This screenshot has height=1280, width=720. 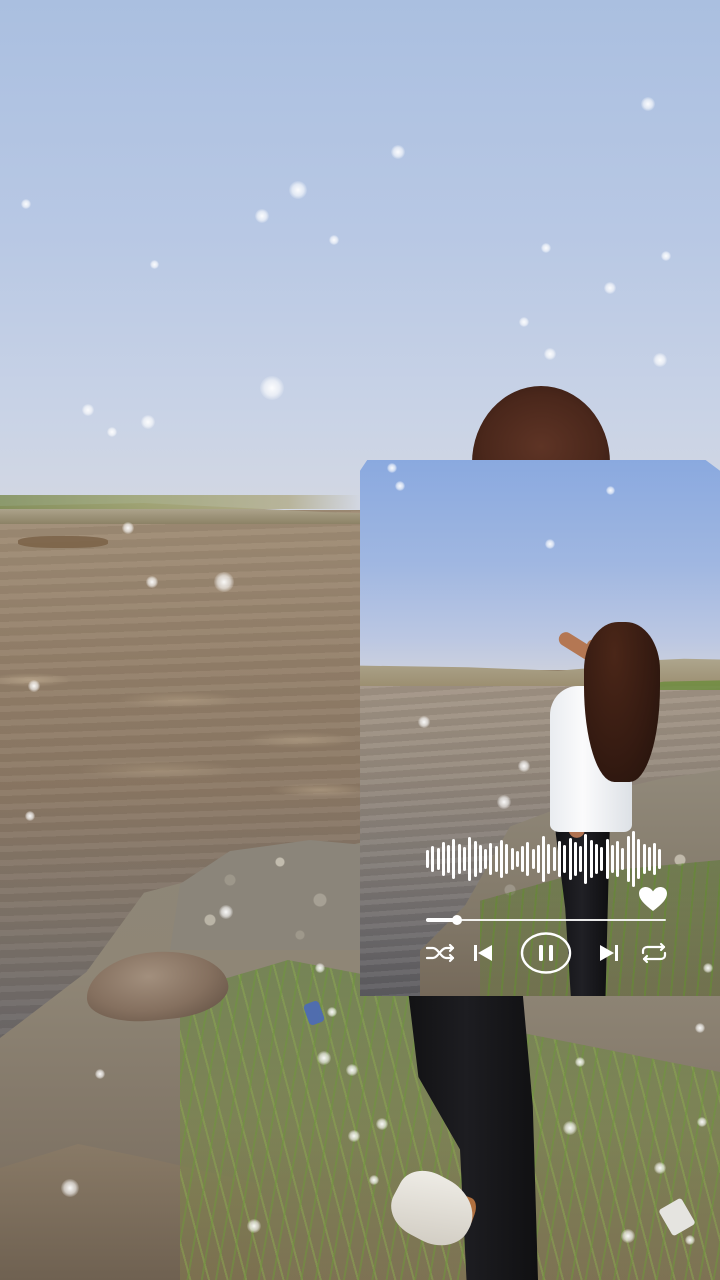 I want to click on inset-sky, so click(x=540, y=565).